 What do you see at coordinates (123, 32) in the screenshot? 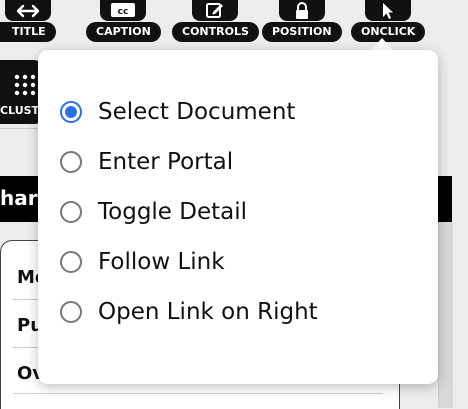
I see `caption-tool-label: CAPTION` at bounding box center [123, 32].